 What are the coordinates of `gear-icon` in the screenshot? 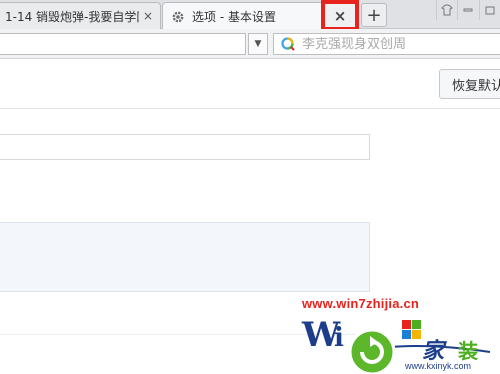 It's located at (178, 17).